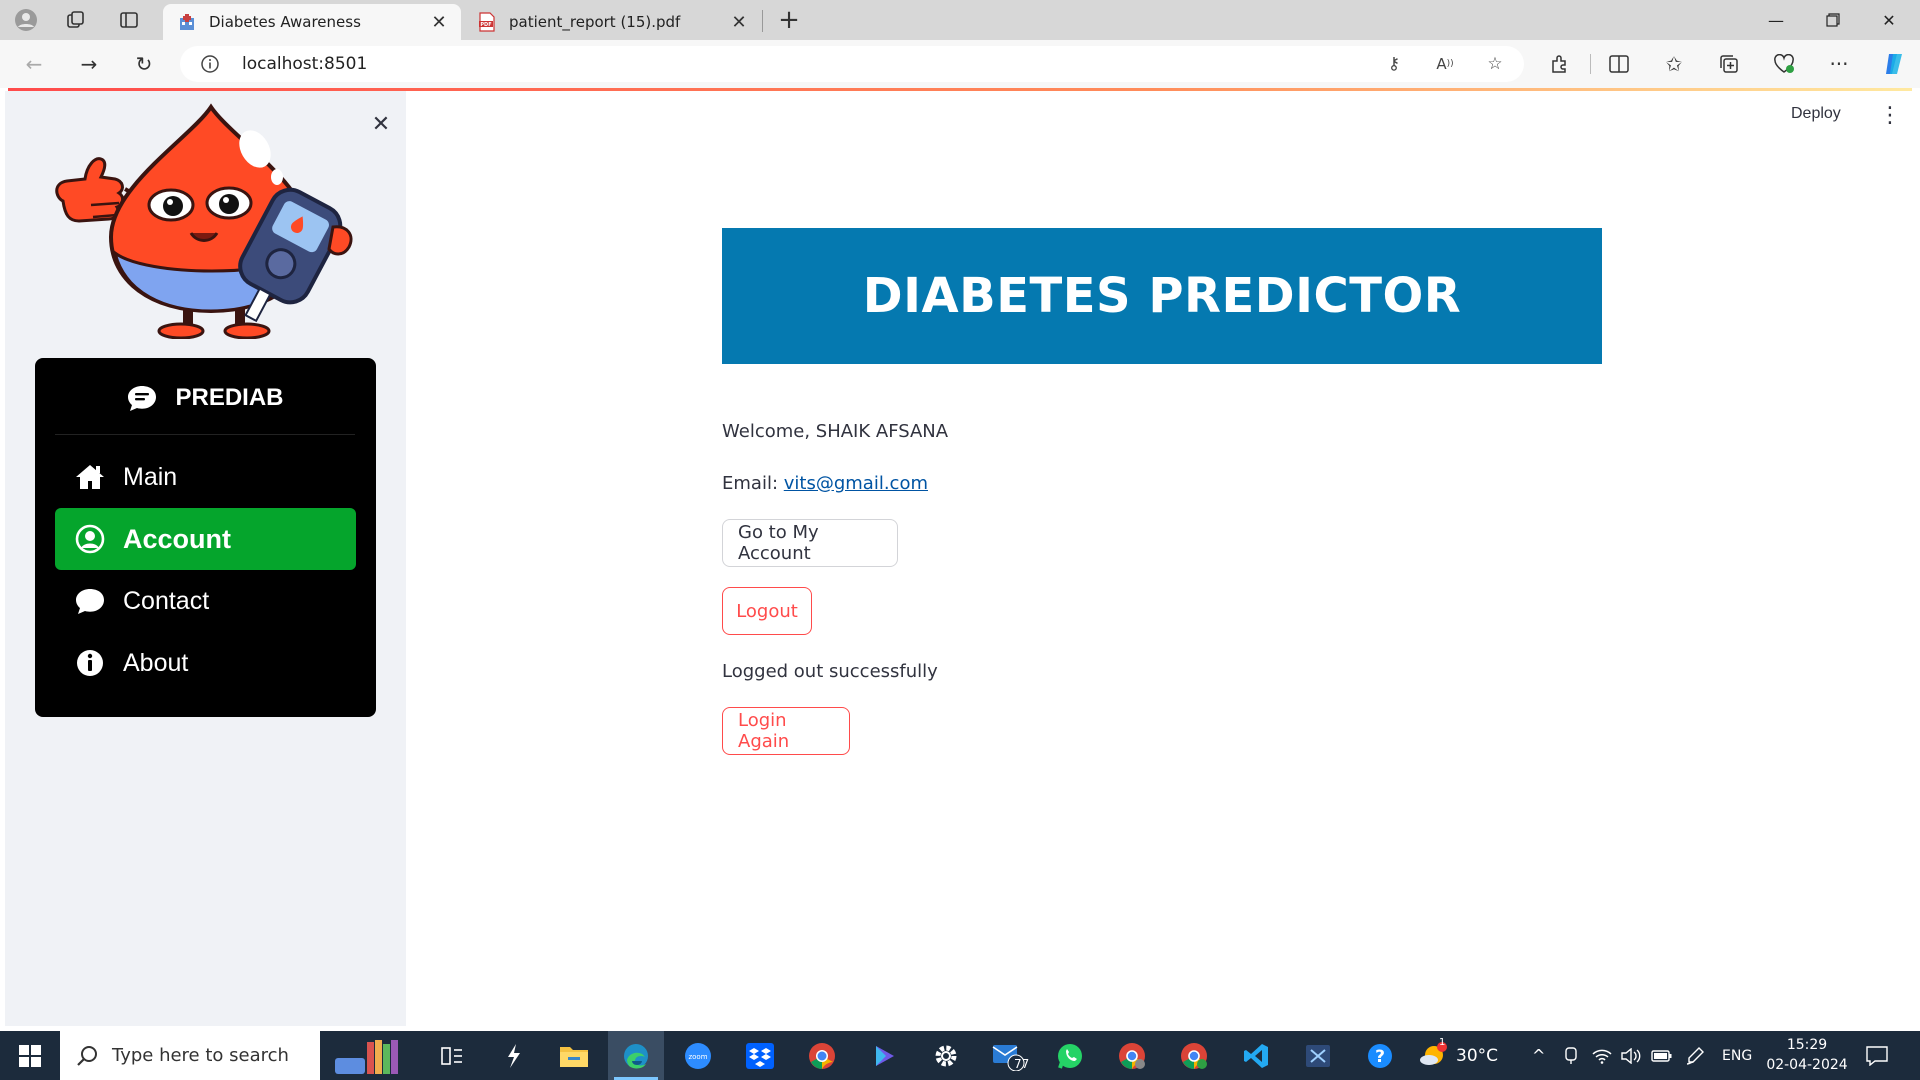  What do you see at coordinates (789, 20) in the screenshot?
I see `new-tab-icon: +` at bounding box center [789, 20].